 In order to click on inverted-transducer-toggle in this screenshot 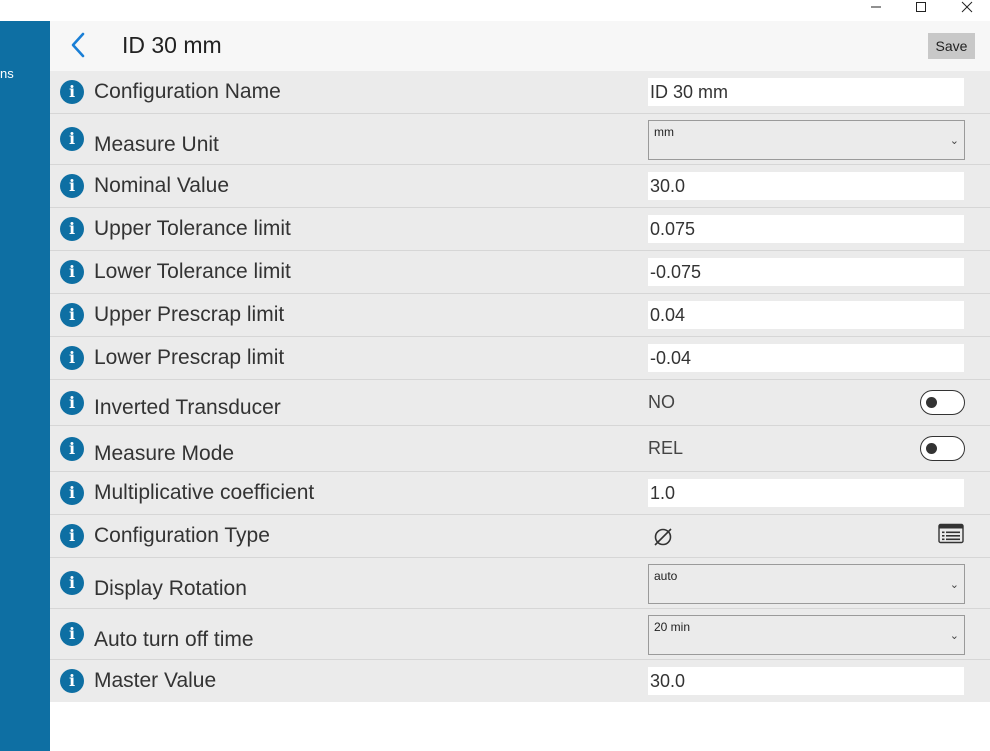, I will do `click(942, 402)`.